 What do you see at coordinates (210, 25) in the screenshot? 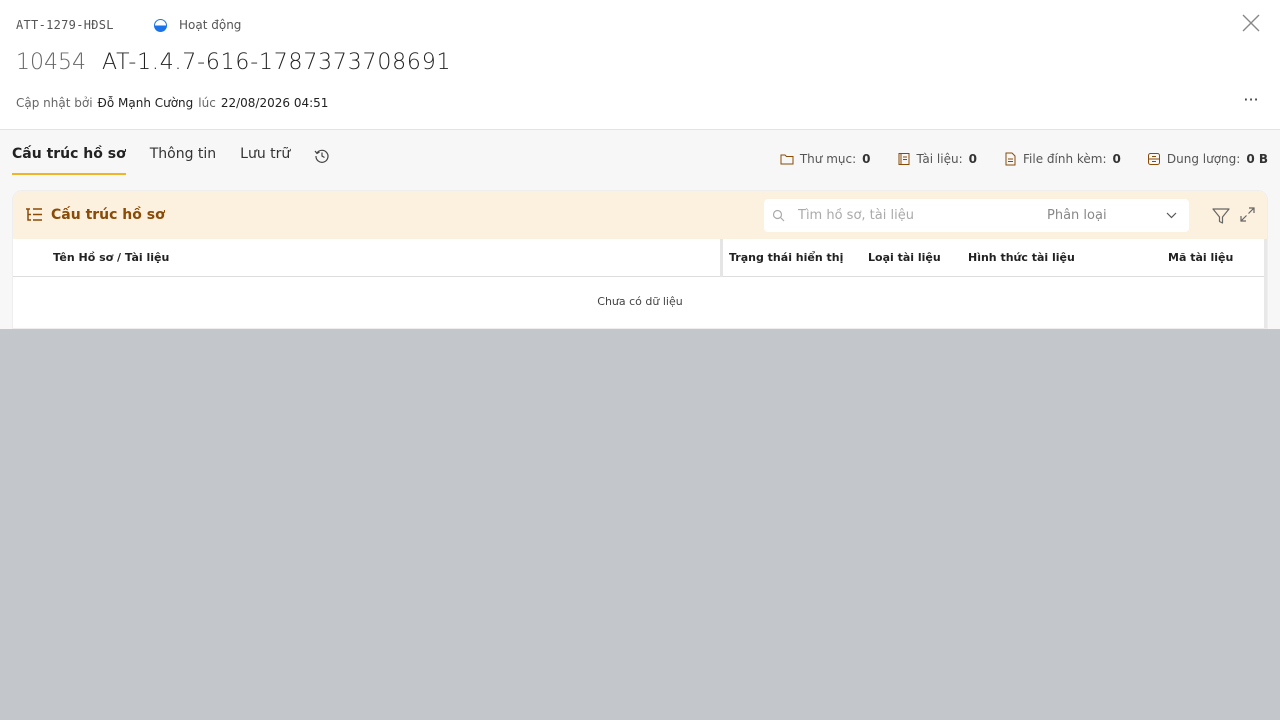
I see `status-text: Hoạt động` at bounding box center [210, 25].